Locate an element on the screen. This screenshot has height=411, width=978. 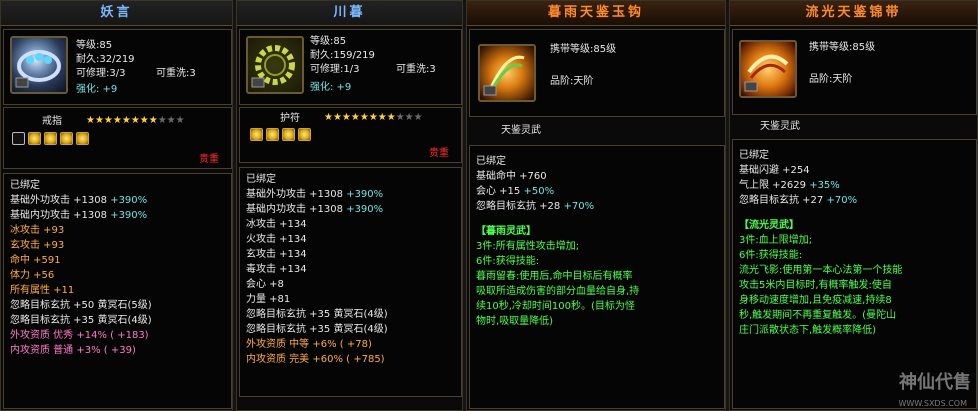
aptitude-stat: 外攻资质 中等 +6% ( +78) is located at coordinates (309, 344).